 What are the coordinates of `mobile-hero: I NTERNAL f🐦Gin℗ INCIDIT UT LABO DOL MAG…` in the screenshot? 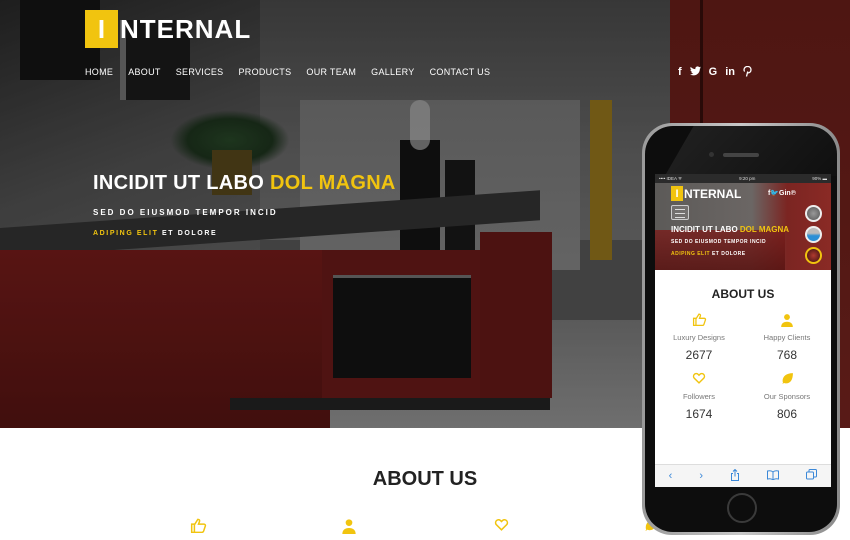 It's located at (743, 226).